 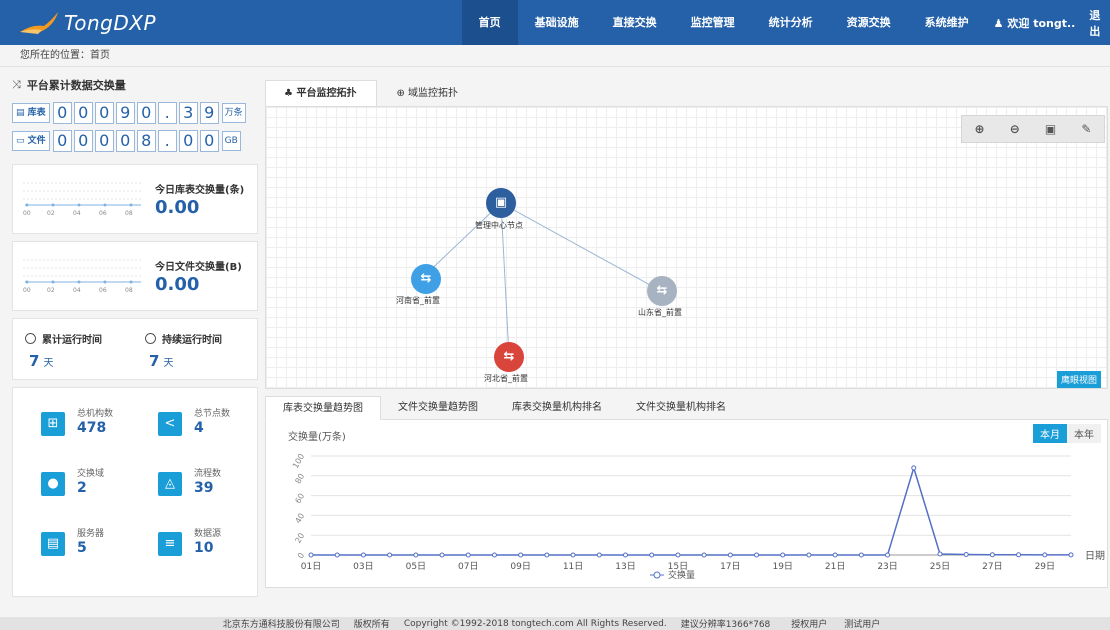 What do you see at coordinates (1095, 556) in the screenshot?
I see `x-axis-label: 日期` at bounding box center [1095, 556].